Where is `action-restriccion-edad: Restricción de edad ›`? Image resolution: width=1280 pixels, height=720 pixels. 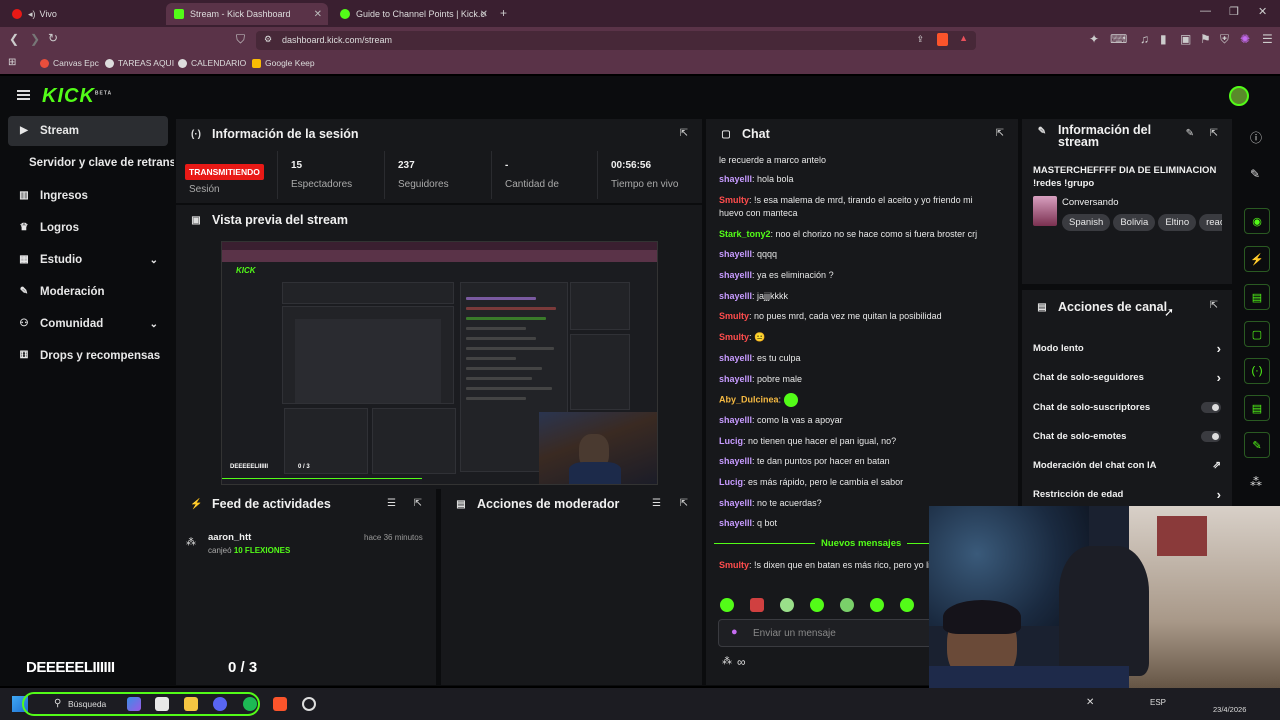
action-restriccion-edad: Restricción de edad › is located at coordinates (1127, 497).